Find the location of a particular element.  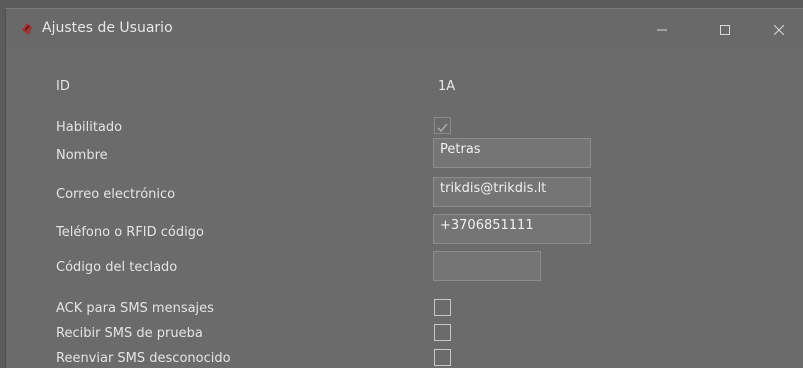

minimize-button is located at coordinates (662, 29).